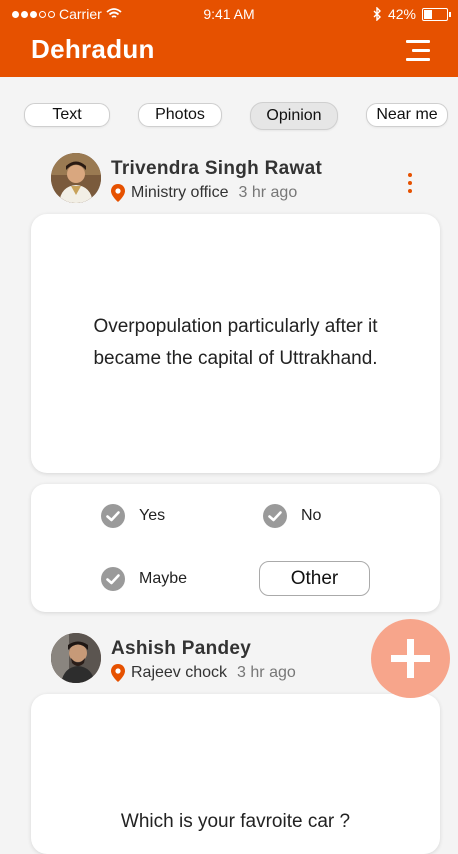 The image size is (458, 854). I want to click on filter-tabs: Text Photos Opinion Near me, so click(229, 117).